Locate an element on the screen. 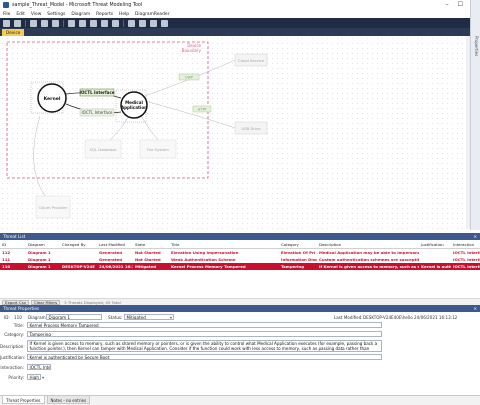  flow-to-sql is located at coordinates (120, 127).